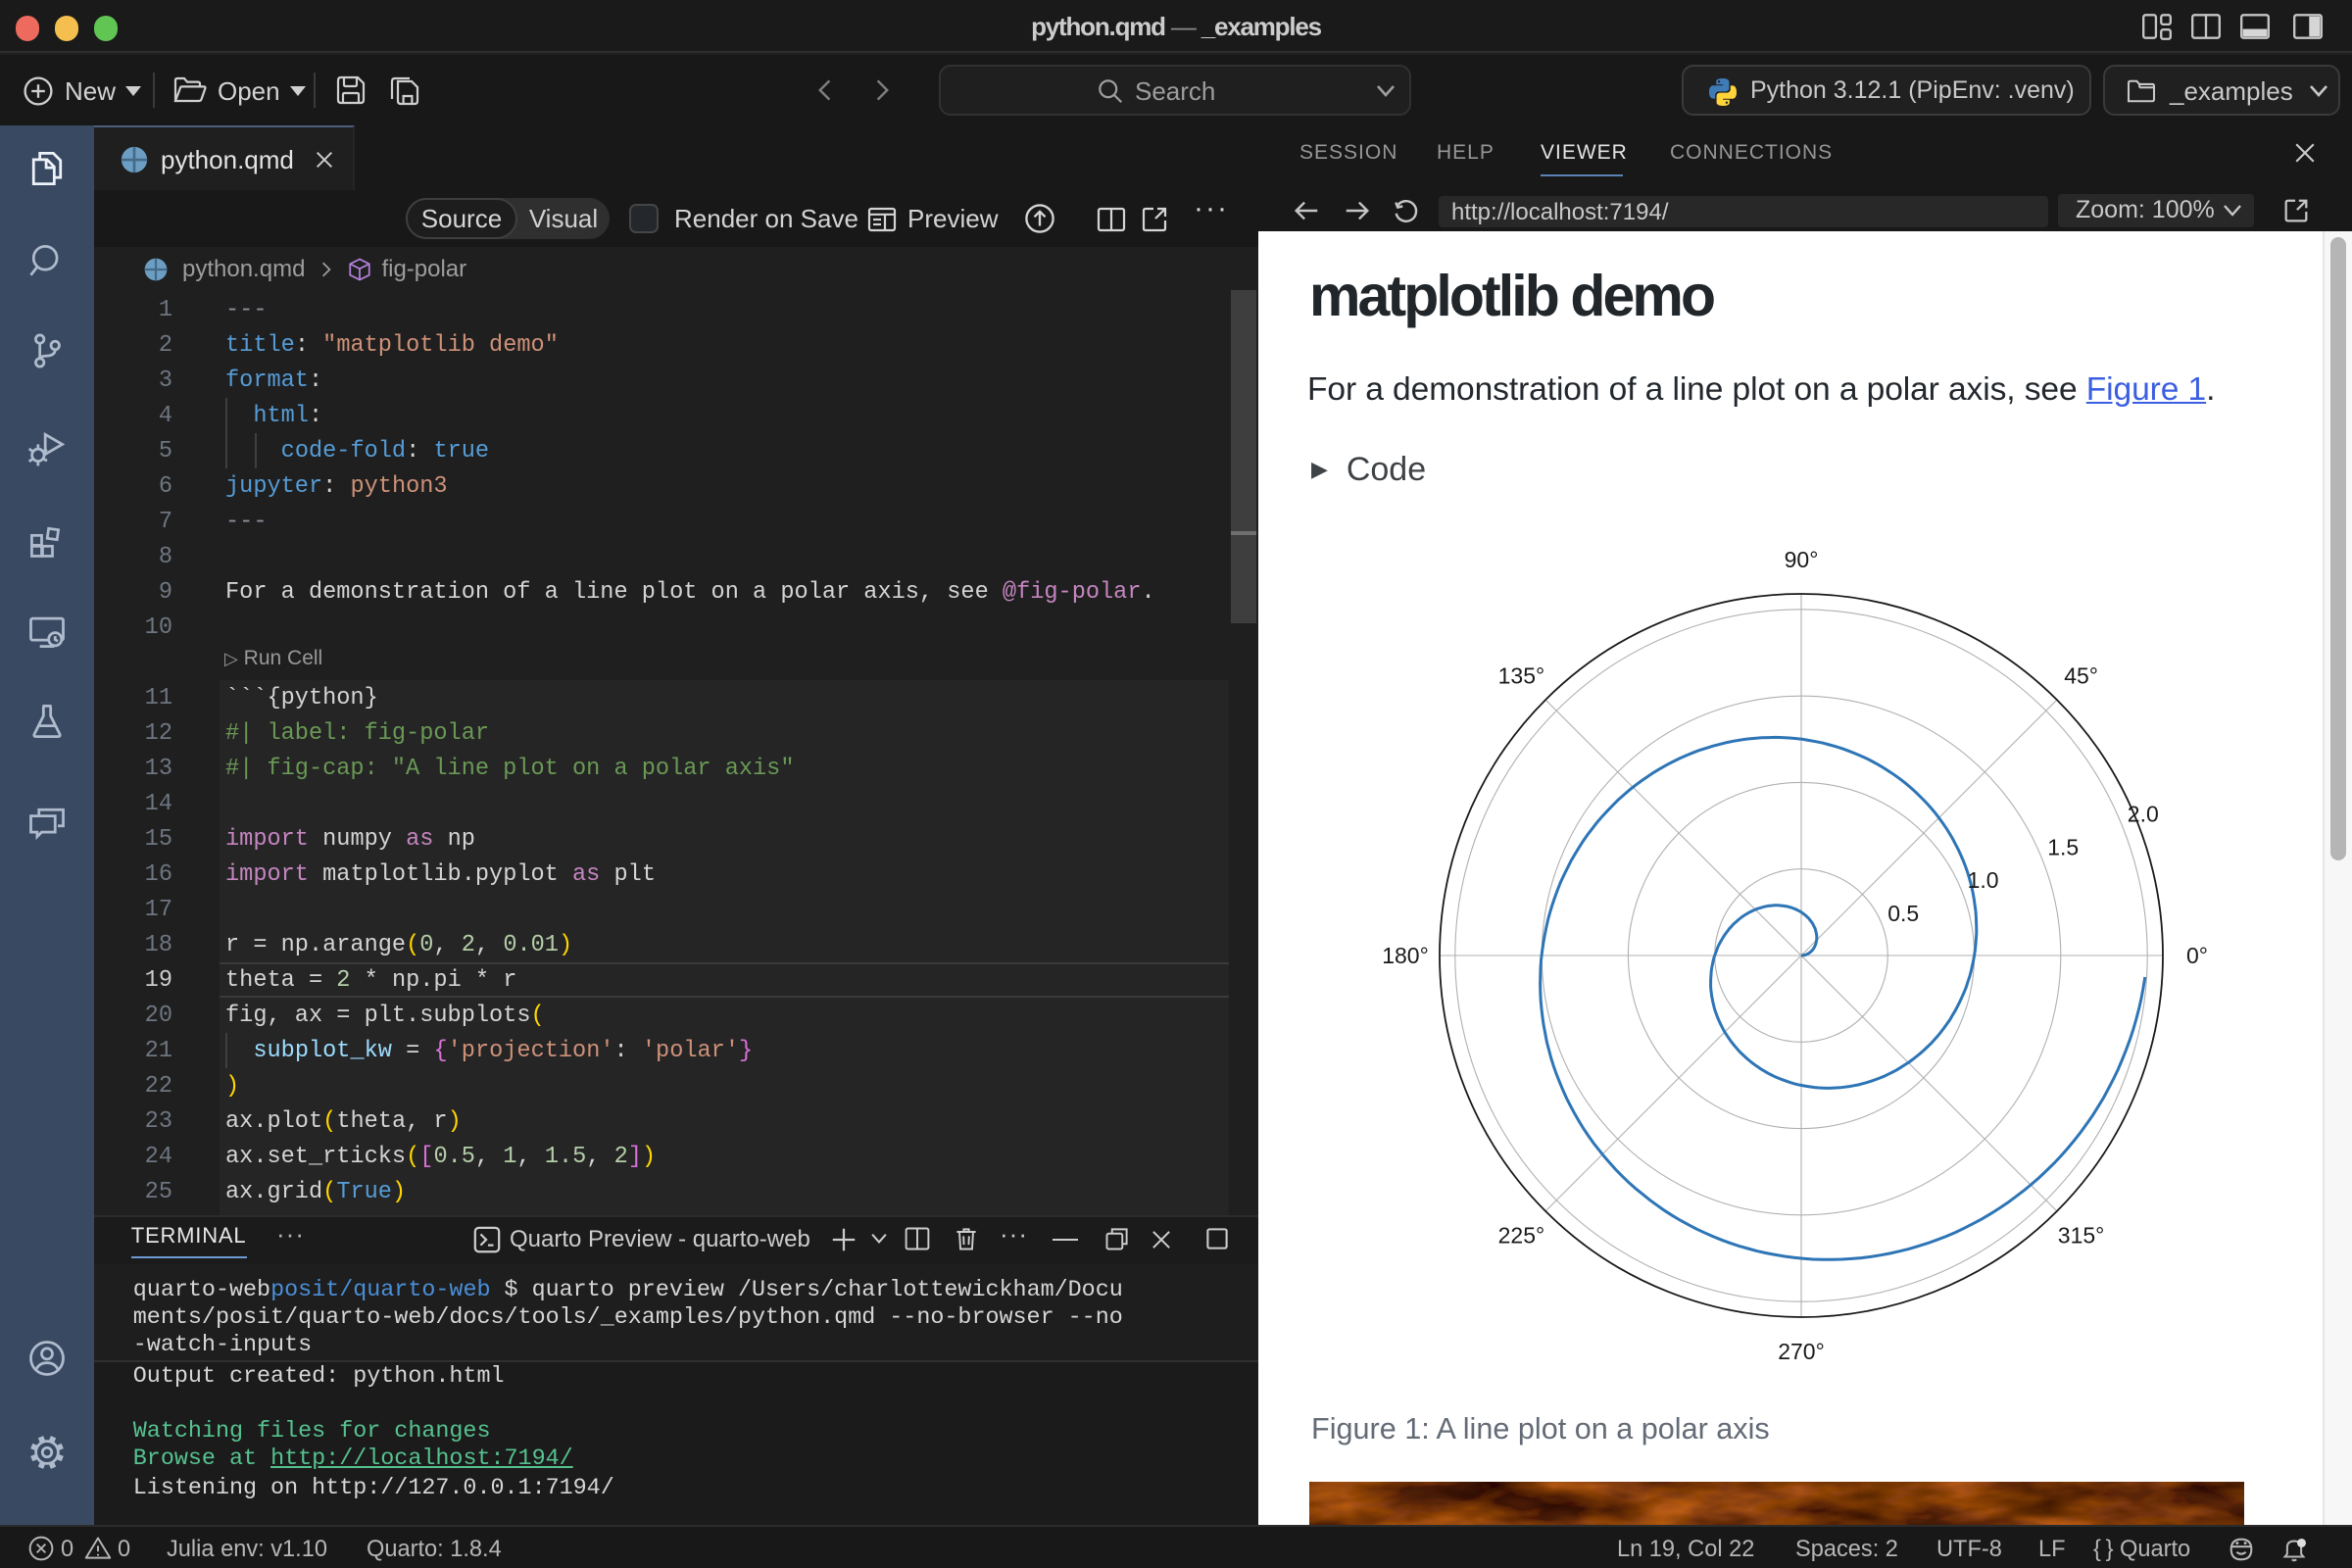 The image size is (2352, 1568). I want to click on svg-text: 135°, so click(1521, 675).